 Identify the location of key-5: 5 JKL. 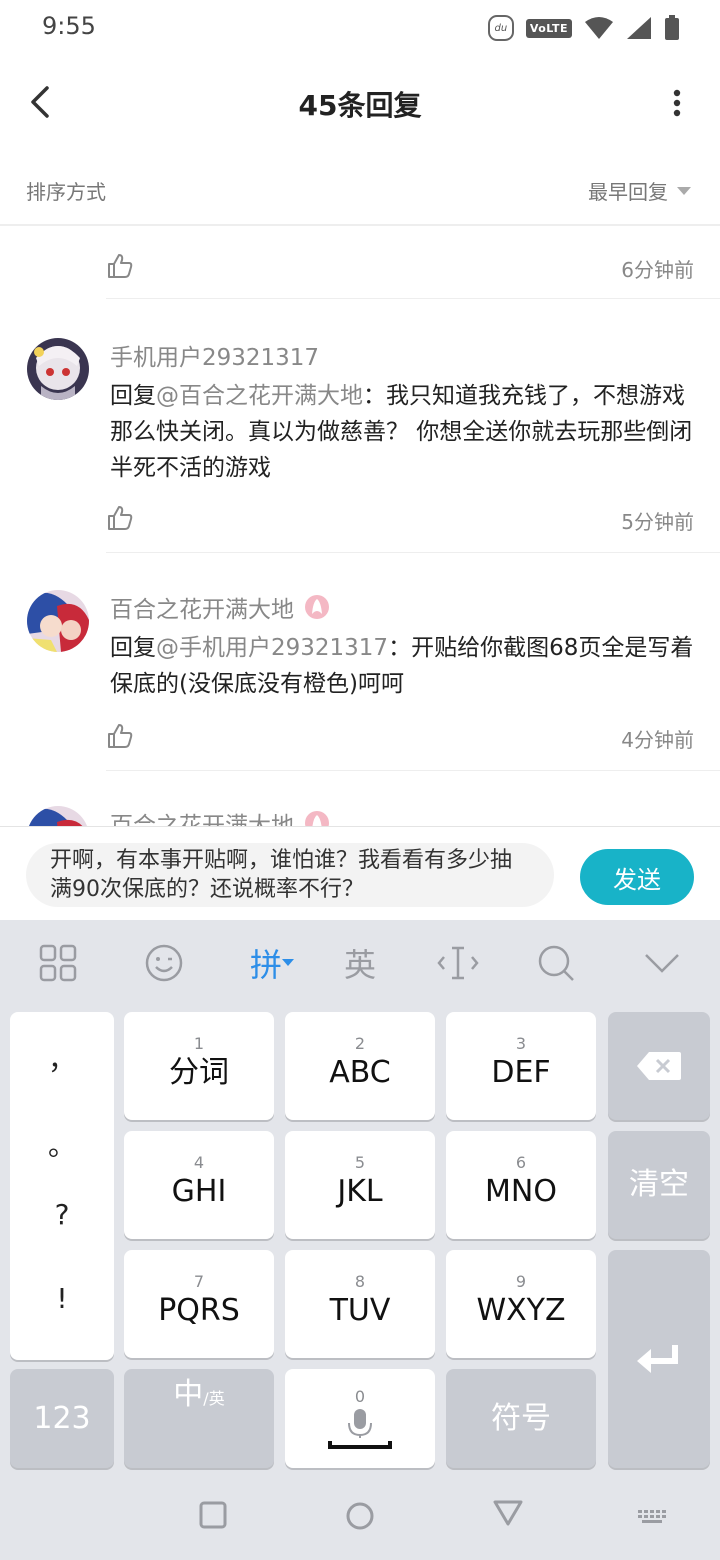
(360, 1185).